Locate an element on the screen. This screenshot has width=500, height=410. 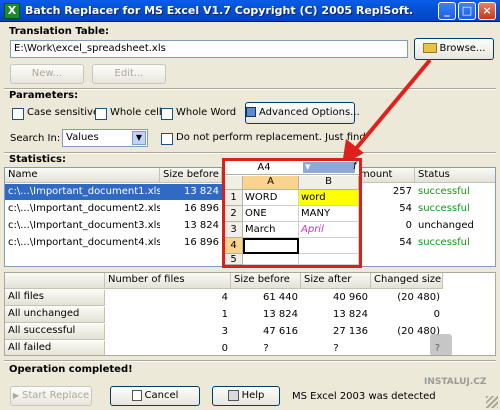
excel-detected-status: MS Excel 2003 was detected is located at coordinates (364, 396).